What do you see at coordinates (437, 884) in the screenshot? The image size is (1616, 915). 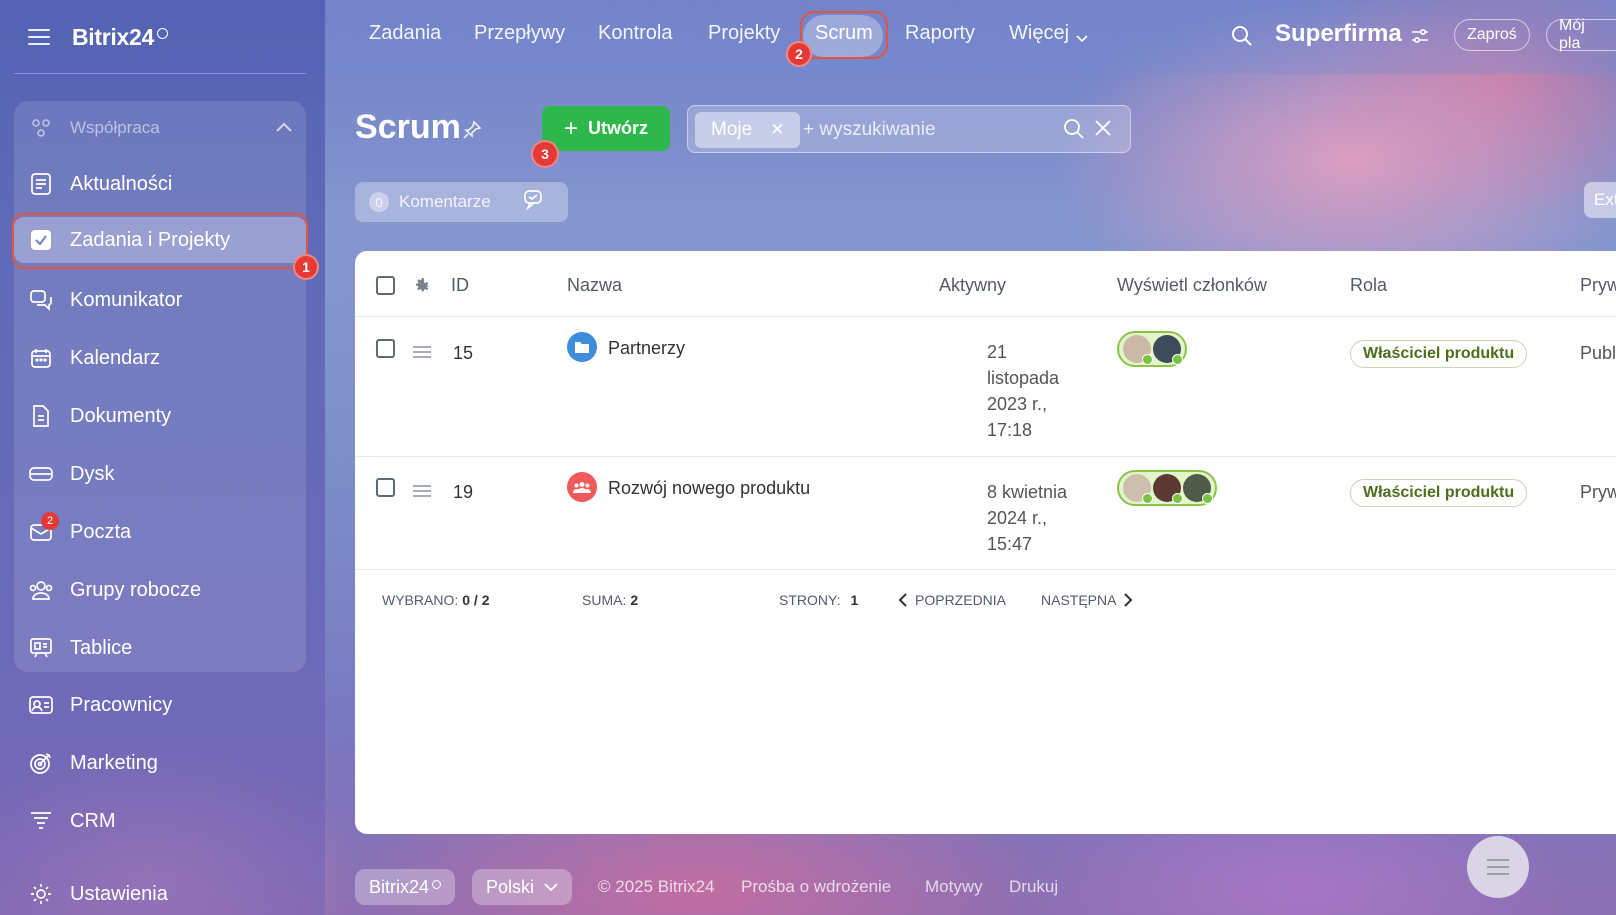 I see `clock-icon` at bounding box center [437, 884].